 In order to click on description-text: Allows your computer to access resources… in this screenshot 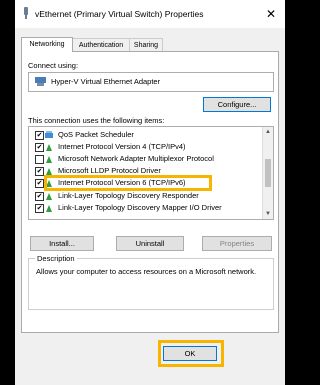, I will do `click(146, 271)`.